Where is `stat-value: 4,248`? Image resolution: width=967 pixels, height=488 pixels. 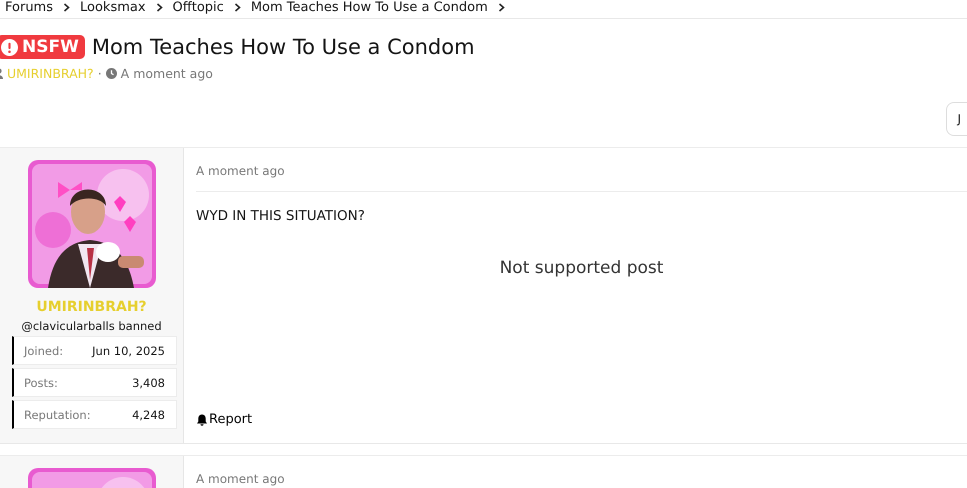
stat-value: 4,248 is located at coordinates (148, 415).